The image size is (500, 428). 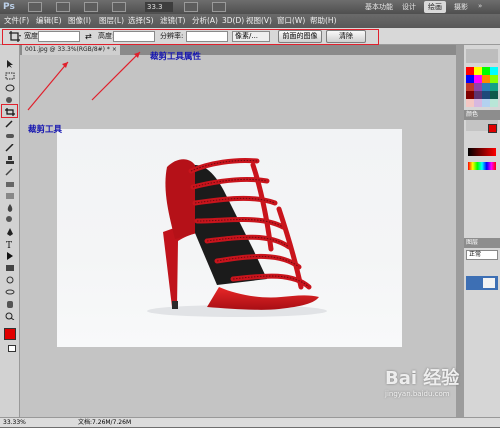 What do you see at coordinates (176, 57) in the screenshot?
I see `annotation-crop-tool-properties: 裁剪工具属性` at bounding box center [176, 57].